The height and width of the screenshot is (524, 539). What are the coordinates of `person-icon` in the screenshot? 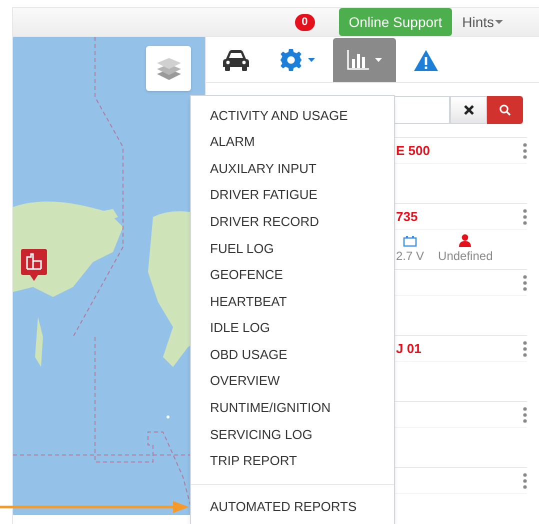 It's located at (465, 240).